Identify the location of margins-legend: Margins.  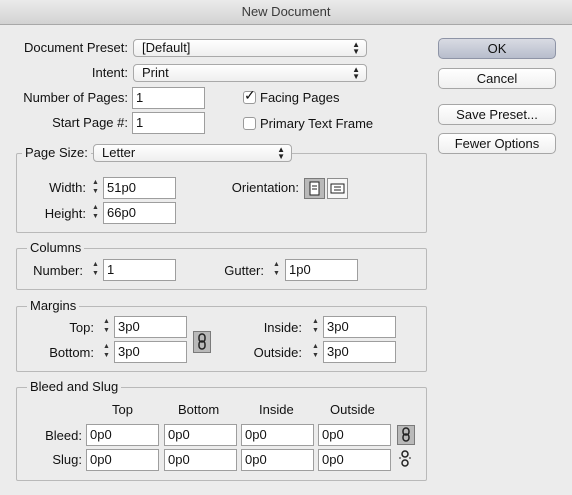
(53, 306).